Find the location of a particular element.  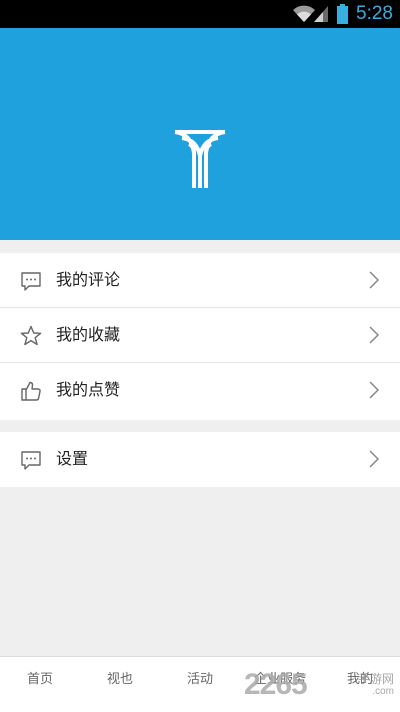

tab-enterprise-services: 企业服务 is located at coordinates (280, 684).